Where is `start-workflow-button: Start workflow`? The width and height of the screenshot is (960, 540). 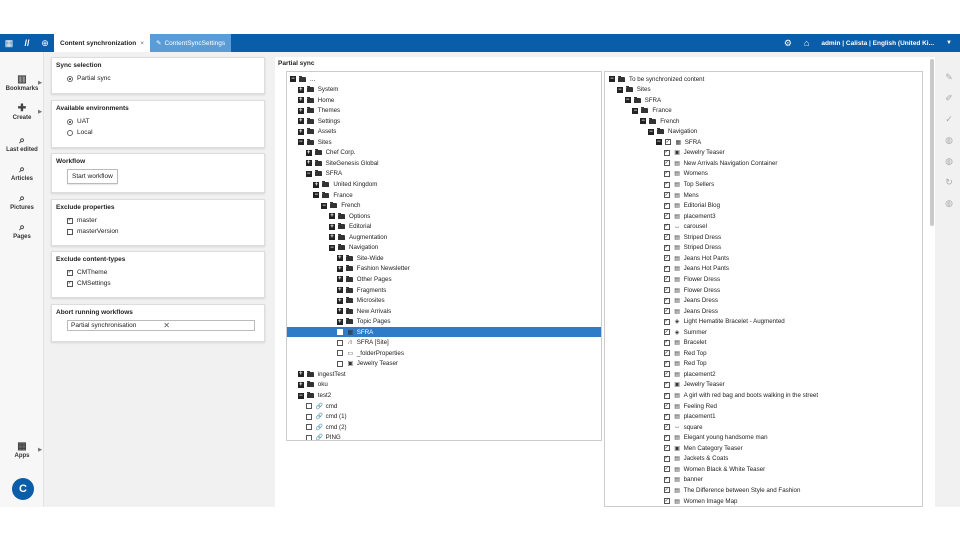
start-workflow-button: Start workflow is located at coordinates (92, 176).